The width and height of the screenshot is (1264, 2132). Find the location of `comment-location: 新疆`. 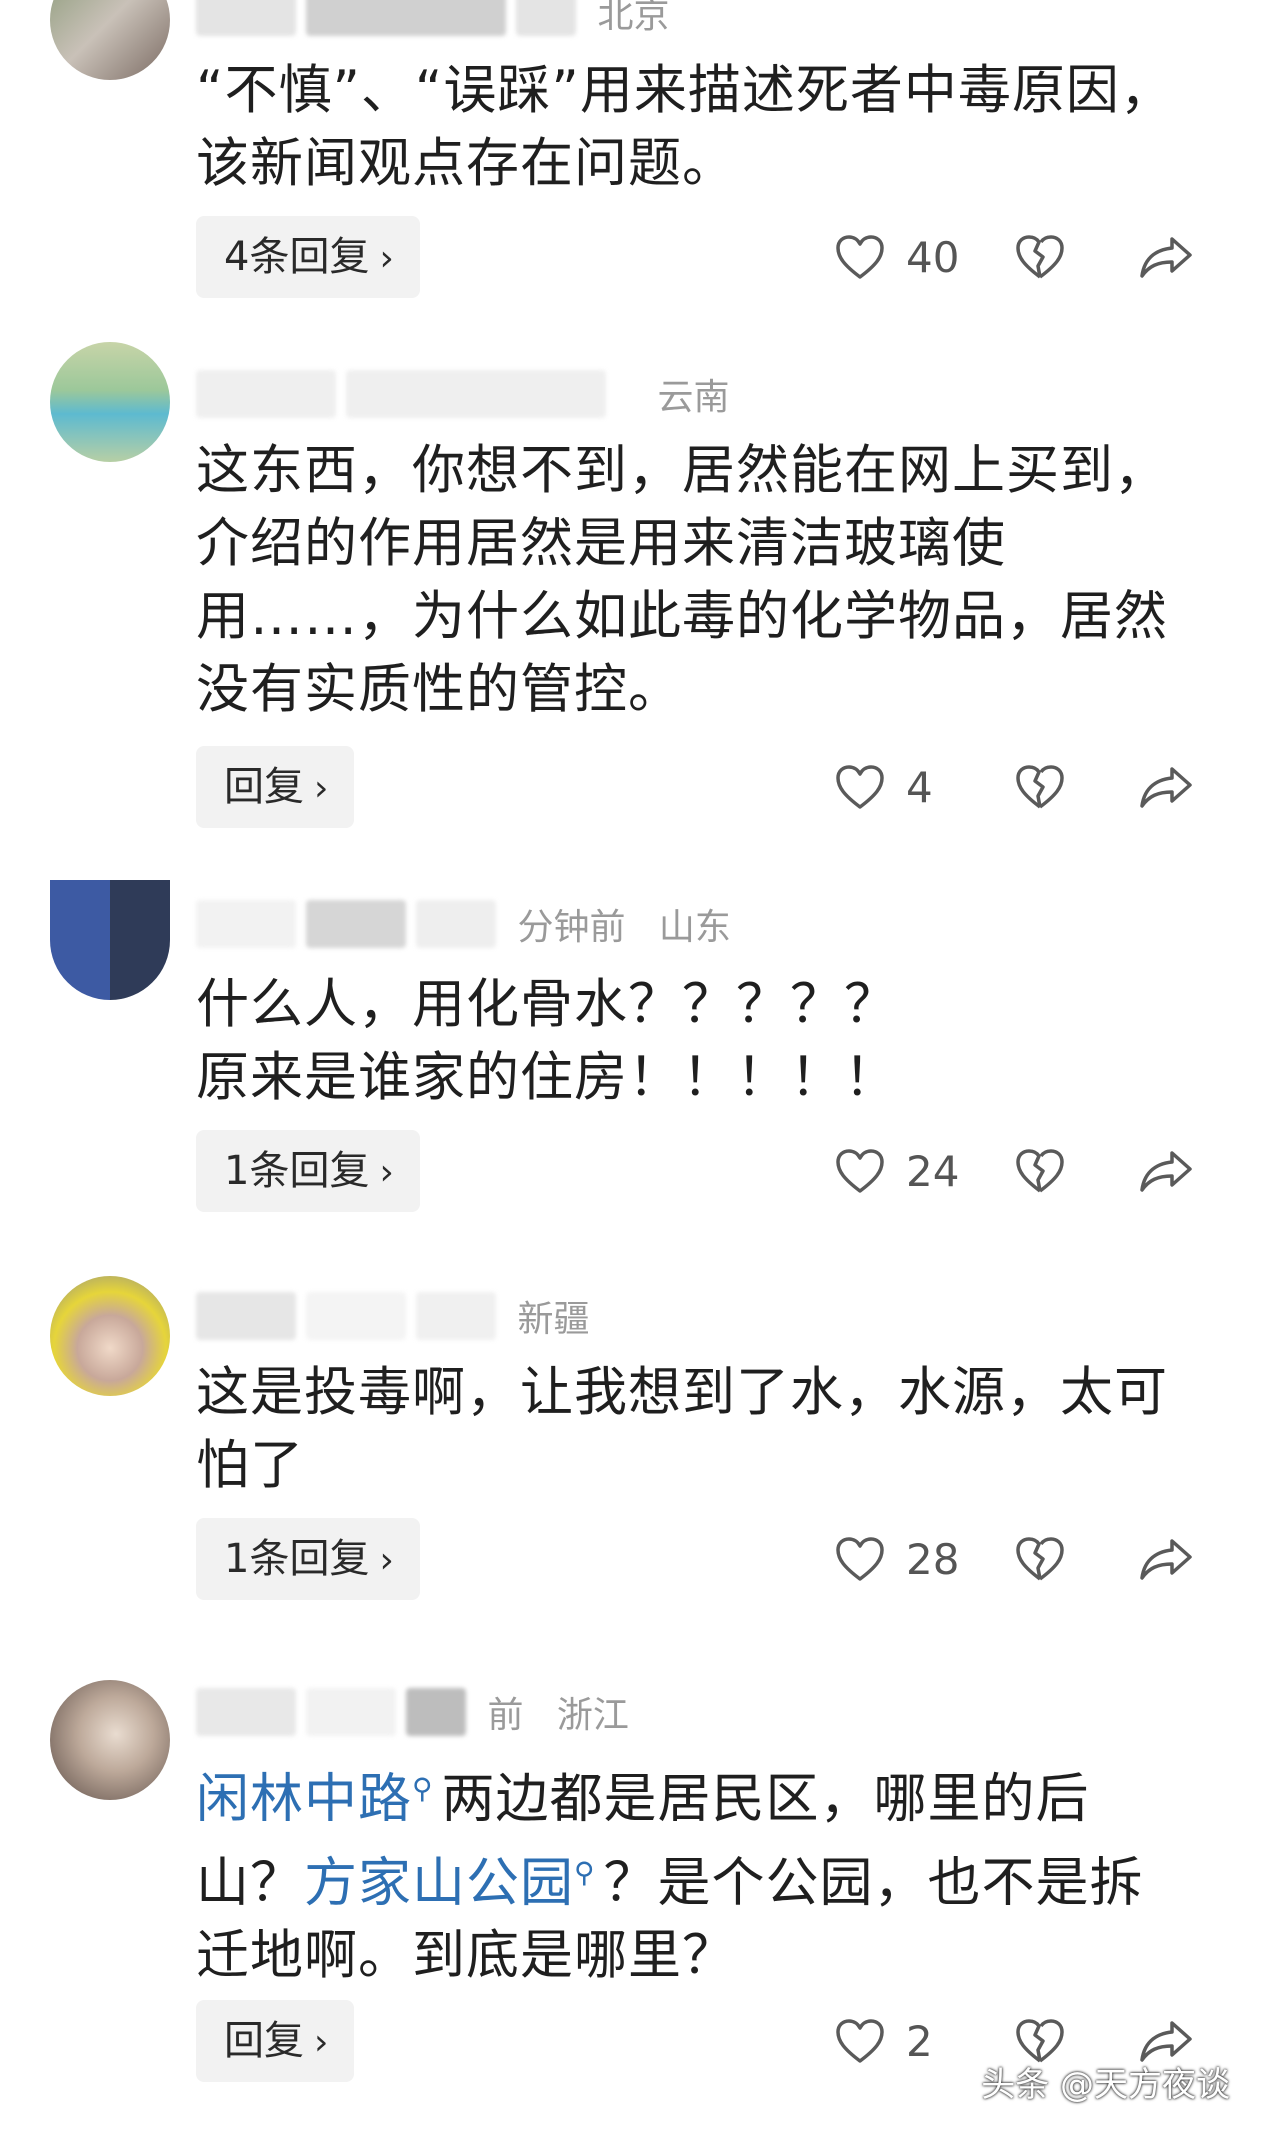

comment-location: 新疆 is located at coordinates (553, 1319).